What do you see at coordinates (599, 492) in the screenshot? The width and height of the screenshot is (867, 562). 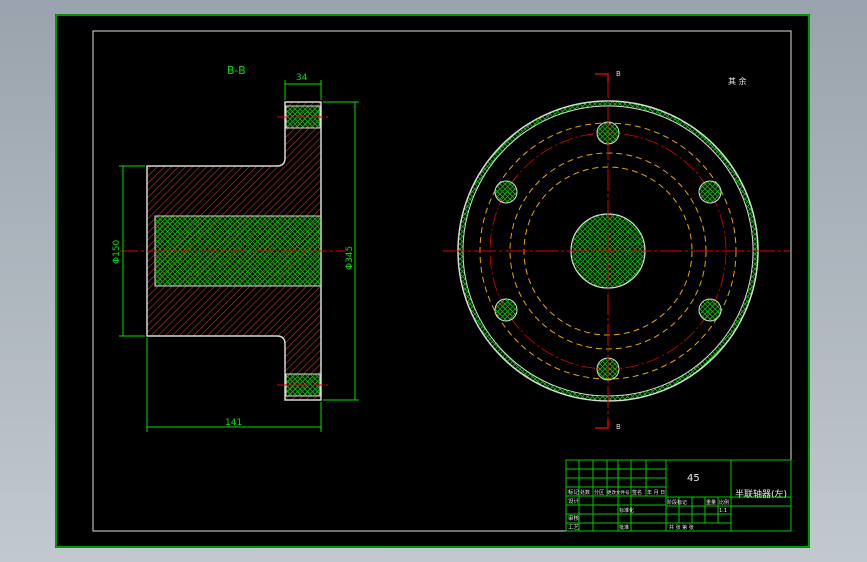 I see `tb-col-2: 分区` at bounding box center [599, 492].